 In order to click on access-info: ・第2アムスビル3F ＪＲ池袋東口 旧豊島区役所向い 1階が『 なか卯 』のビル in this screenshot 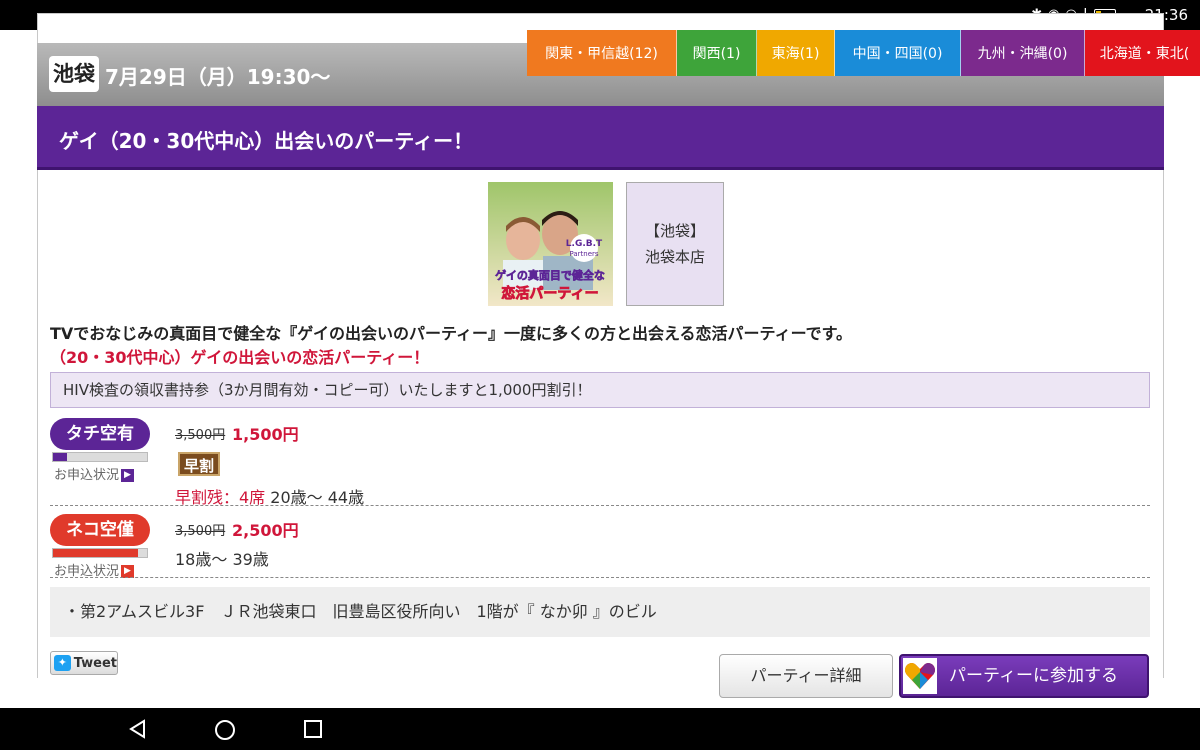, I will do `click(600, 612)`.